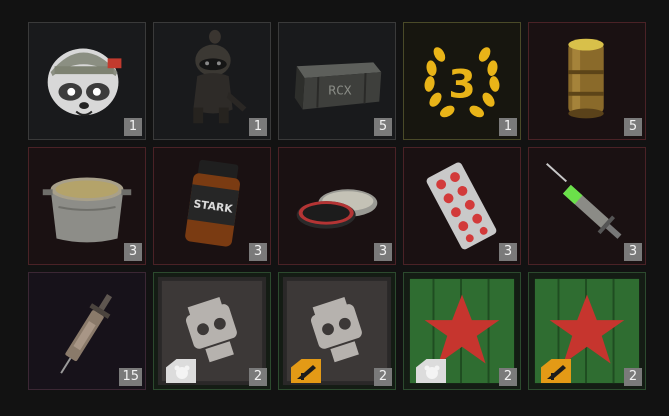  Describe the element at coordinates (212, 206) in the screenshot. I see `inventory-slot: STARK 3` at that location.